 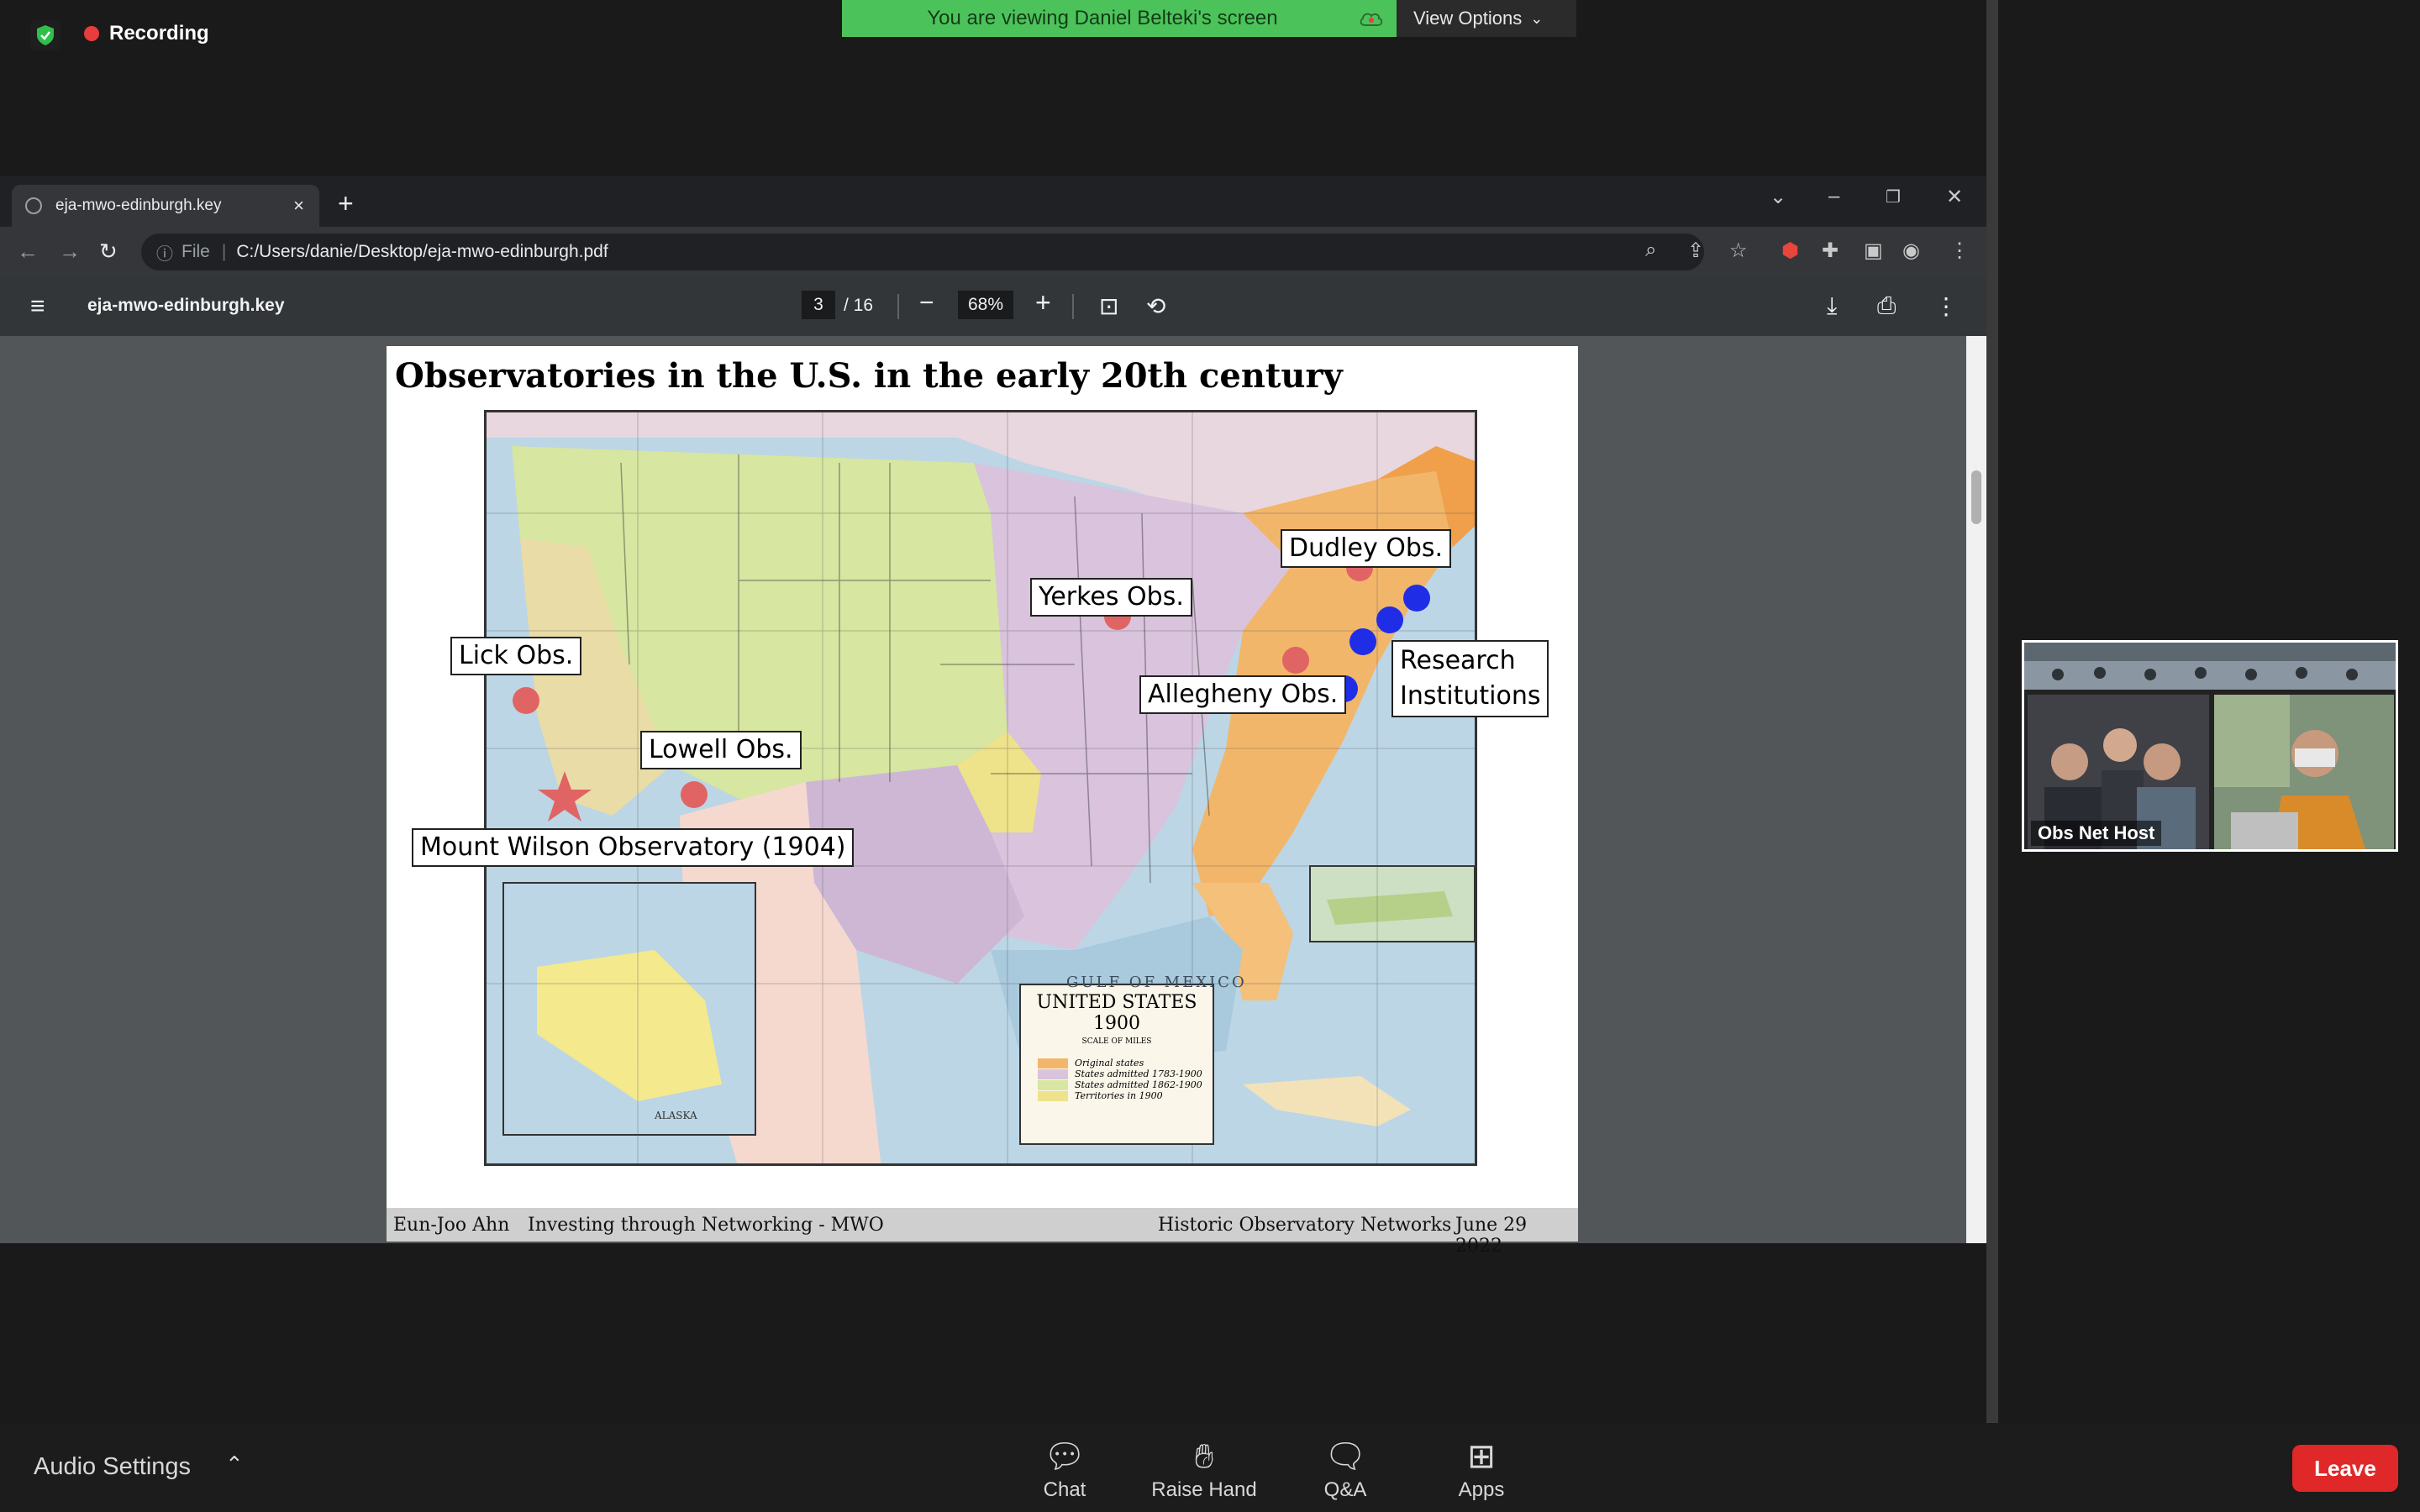 I want to click on speaker-video-tile, so click(x=2304, y=772).